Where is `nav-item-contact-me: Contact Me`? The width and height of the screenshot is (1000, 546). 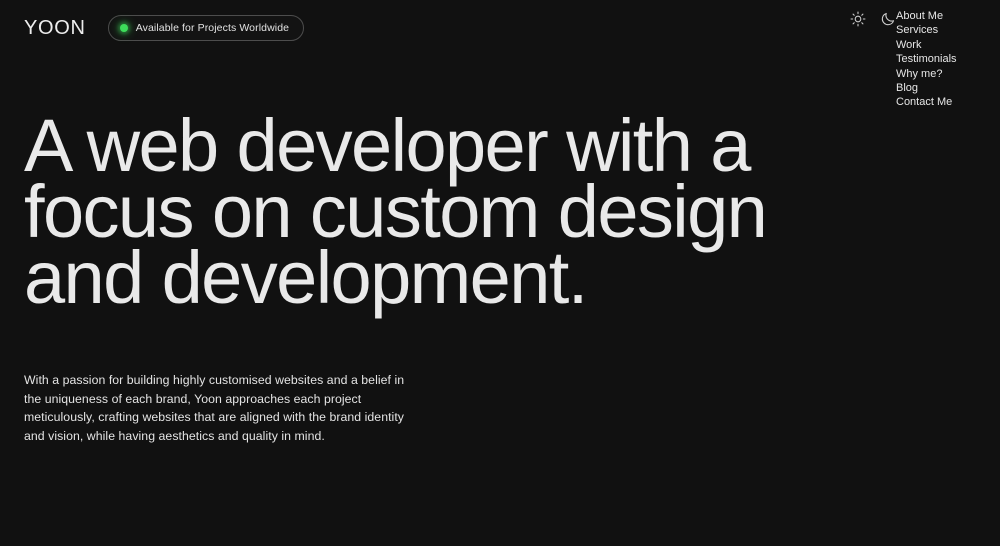 nav-item-contact-me: Contact Me is located at coordinates (924, 102).